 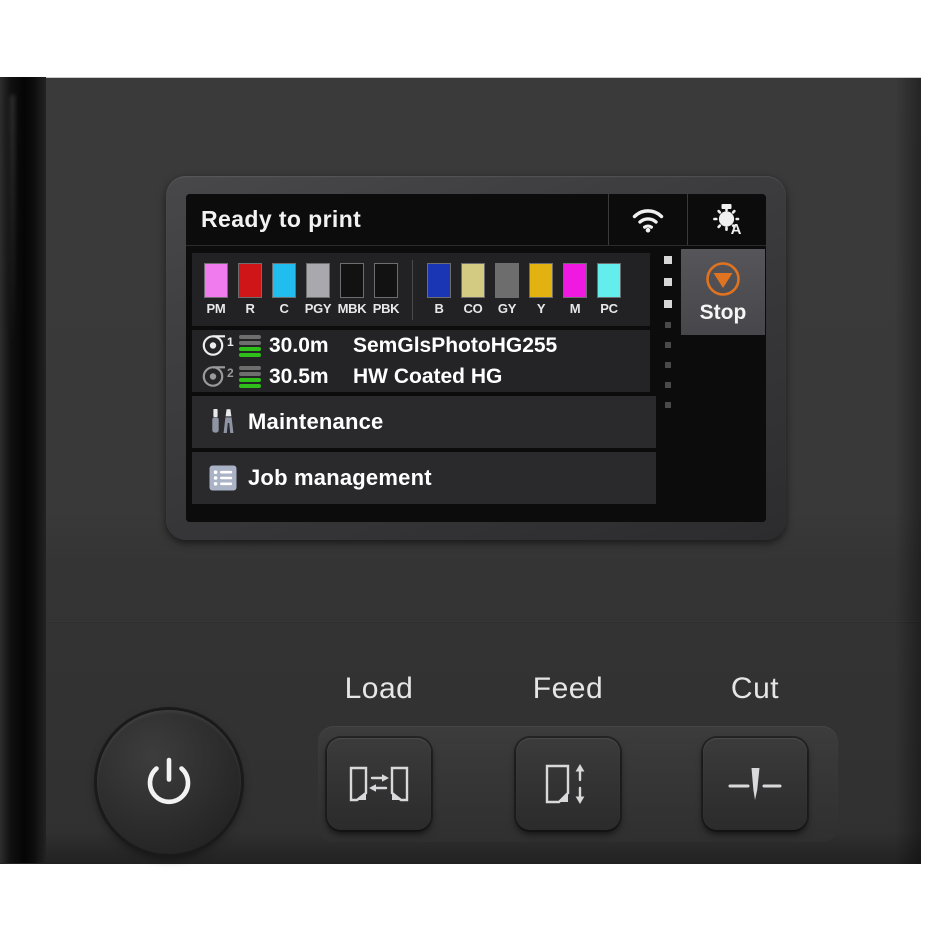 What do you see at coordinates (723, 312) in the screenshot?
I see `stop-button-label: Stop` at bounding box center [723, 312].